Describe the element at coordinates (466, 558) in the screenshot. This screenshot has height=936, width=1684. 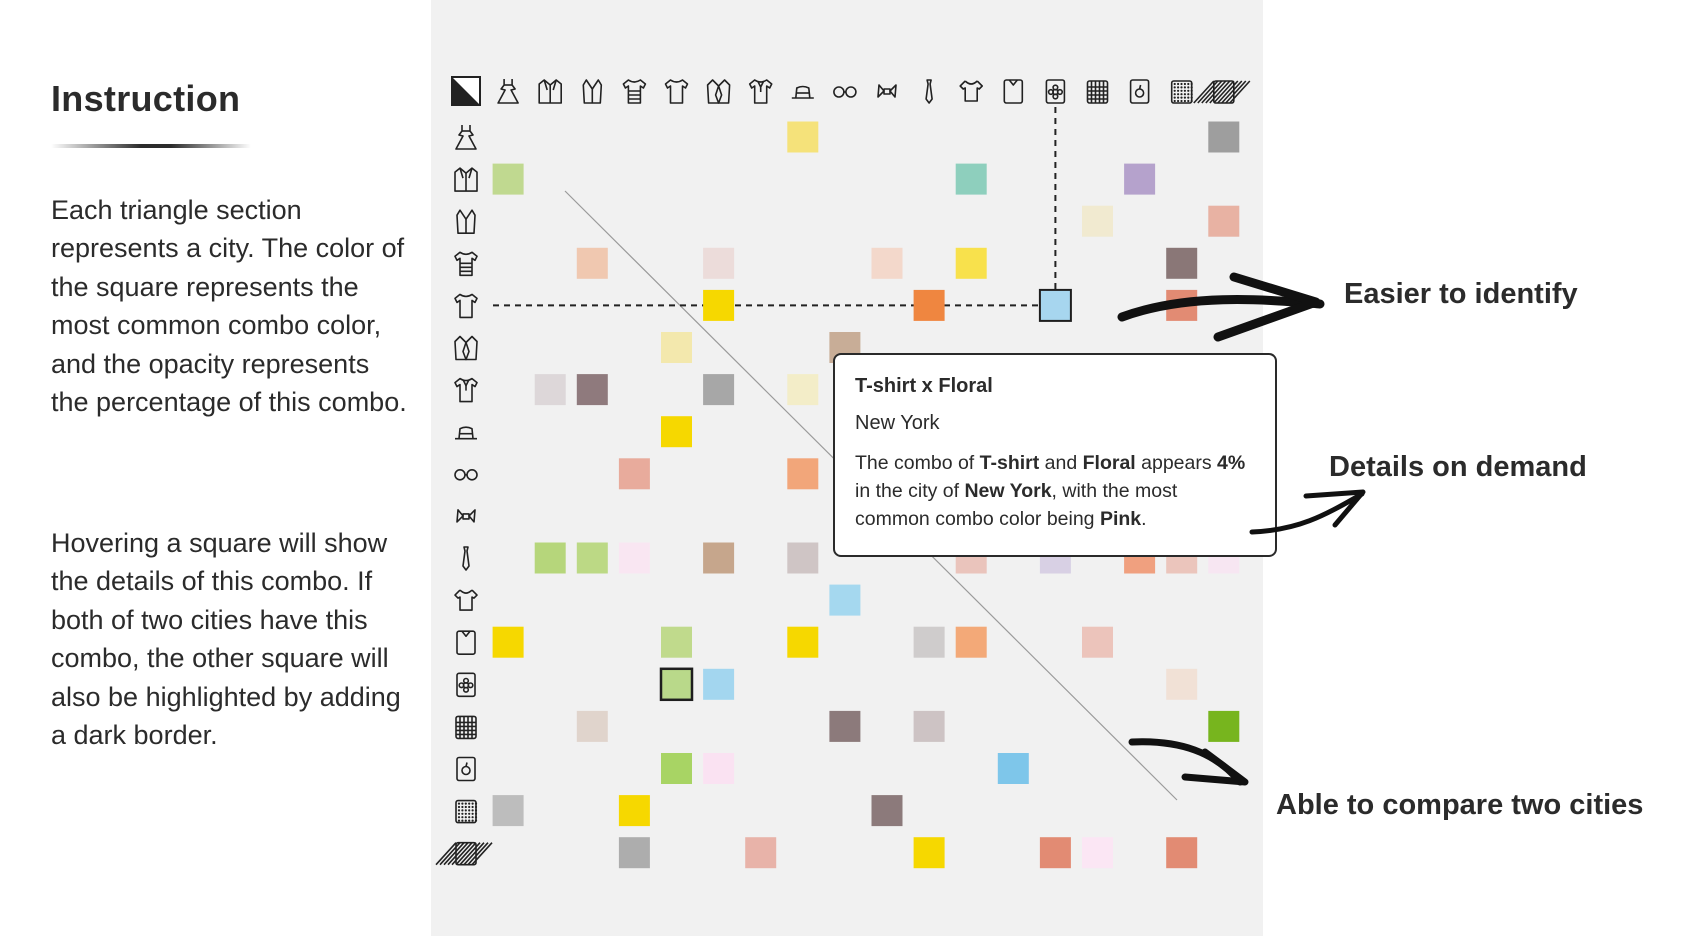
I see `row-tie-icon` at that location.